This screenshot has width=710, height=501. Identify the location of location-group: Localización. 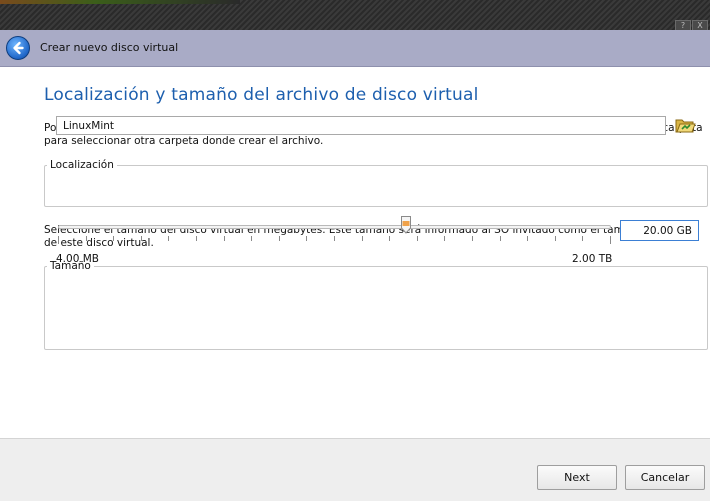
(376, 183).